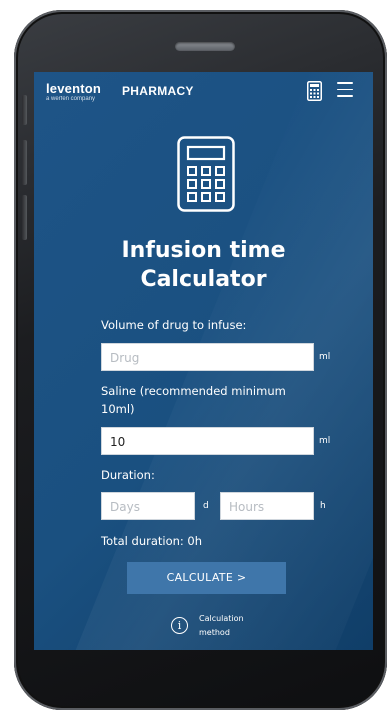 This screenshot has height=710, width=387. I want to click on hamburger-menu-icon, so click(345, 90).